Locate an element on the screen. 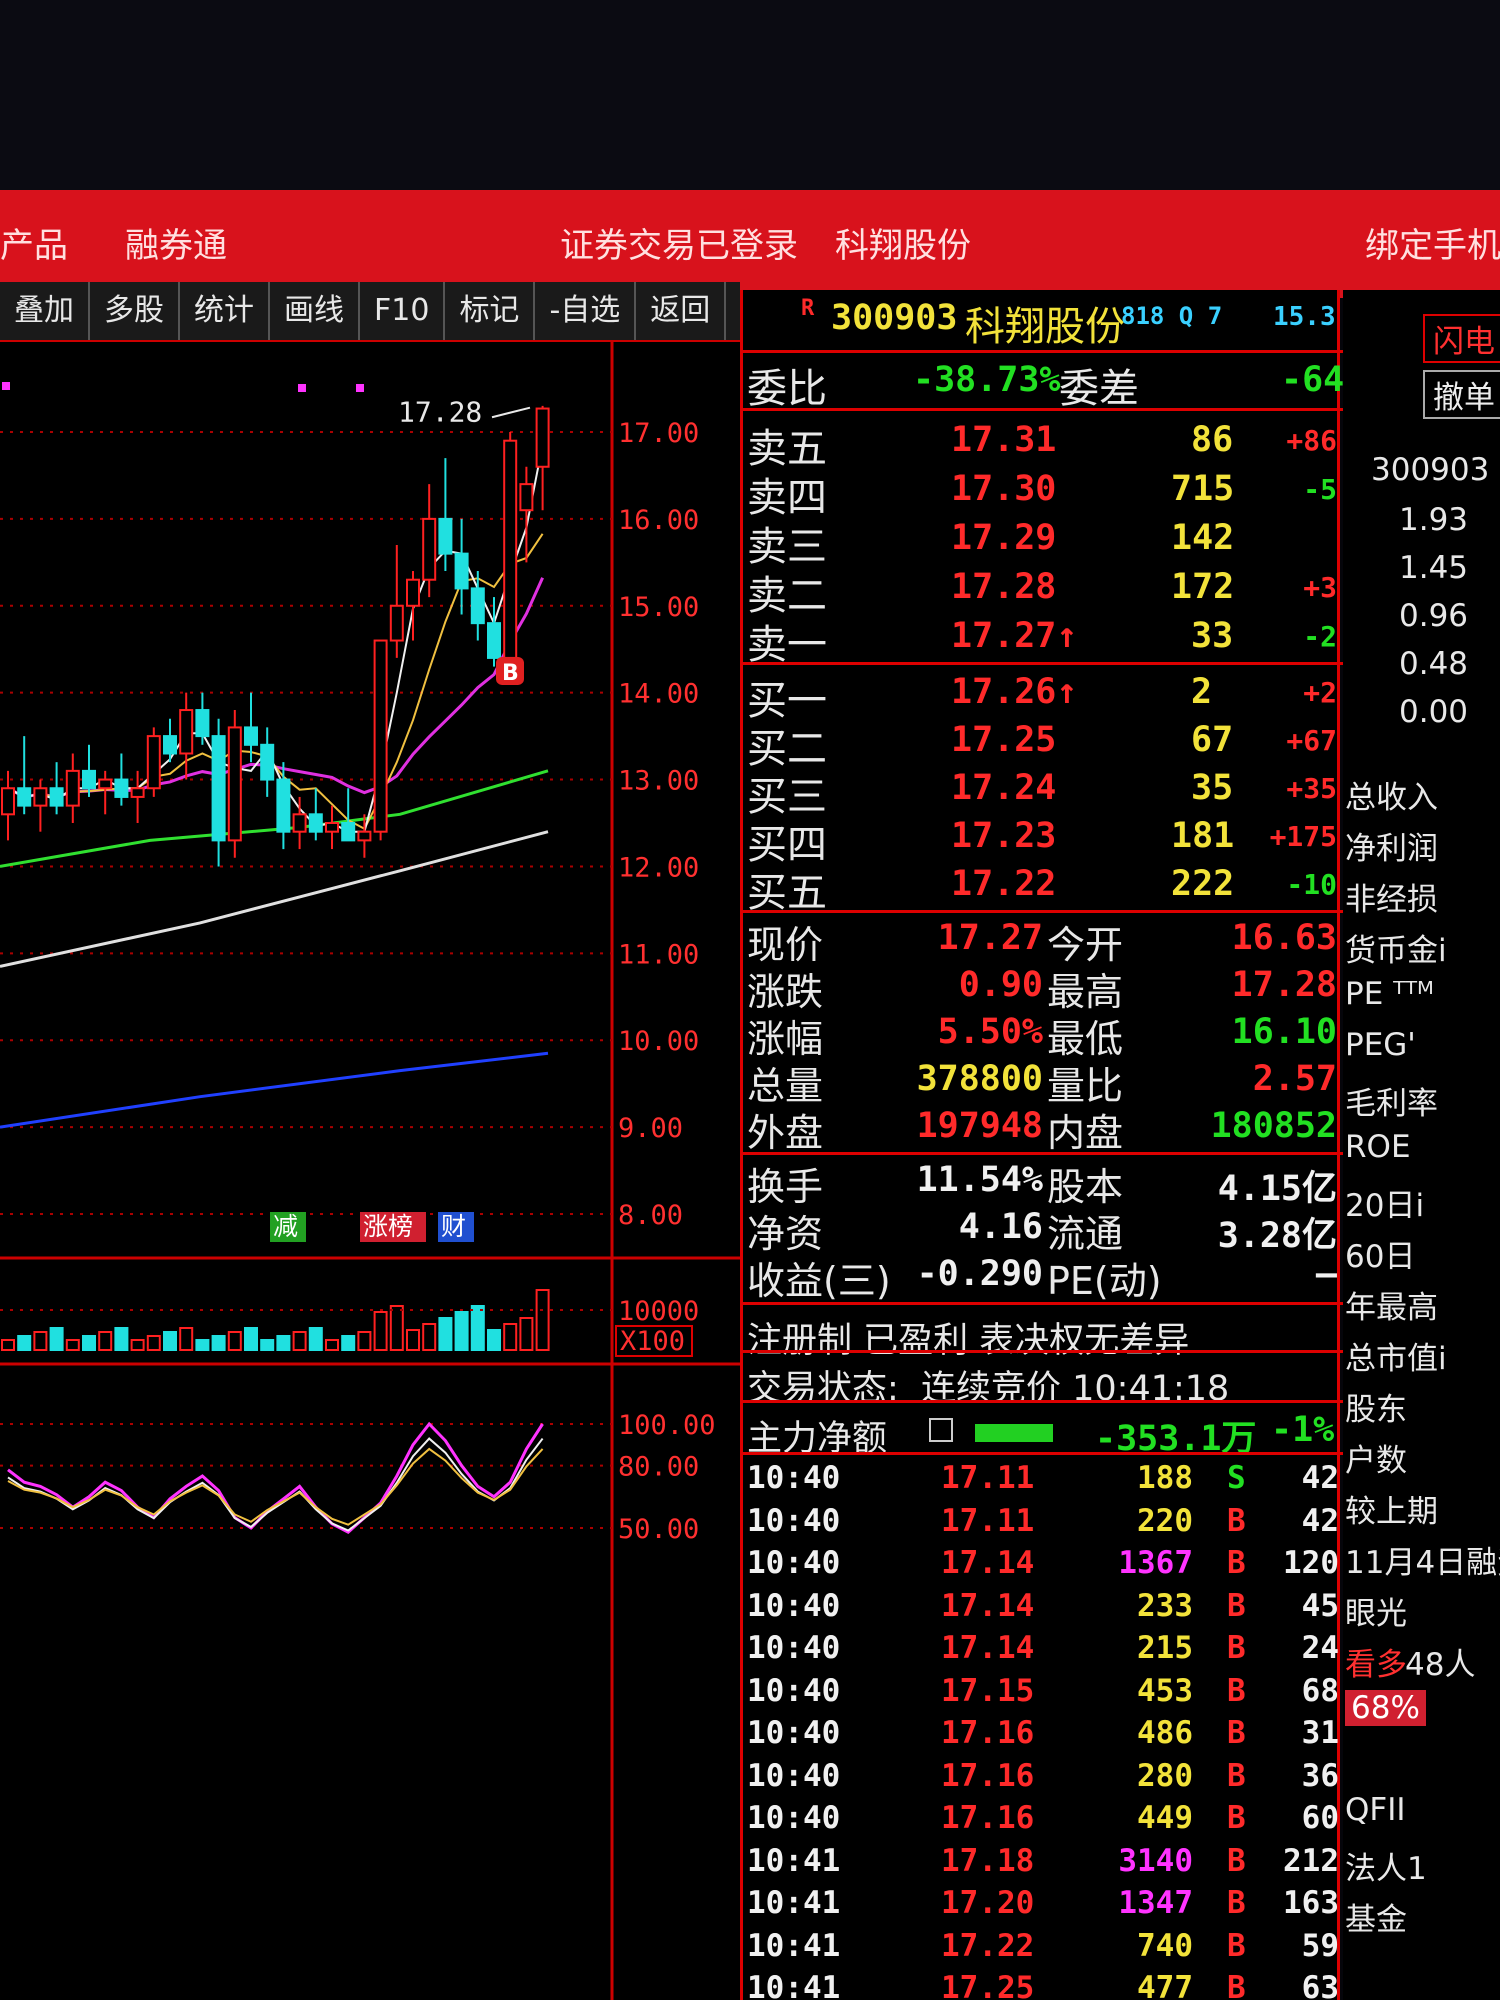  toolbar-draw-line-button: 画线 is located at coordinates (315, 311).